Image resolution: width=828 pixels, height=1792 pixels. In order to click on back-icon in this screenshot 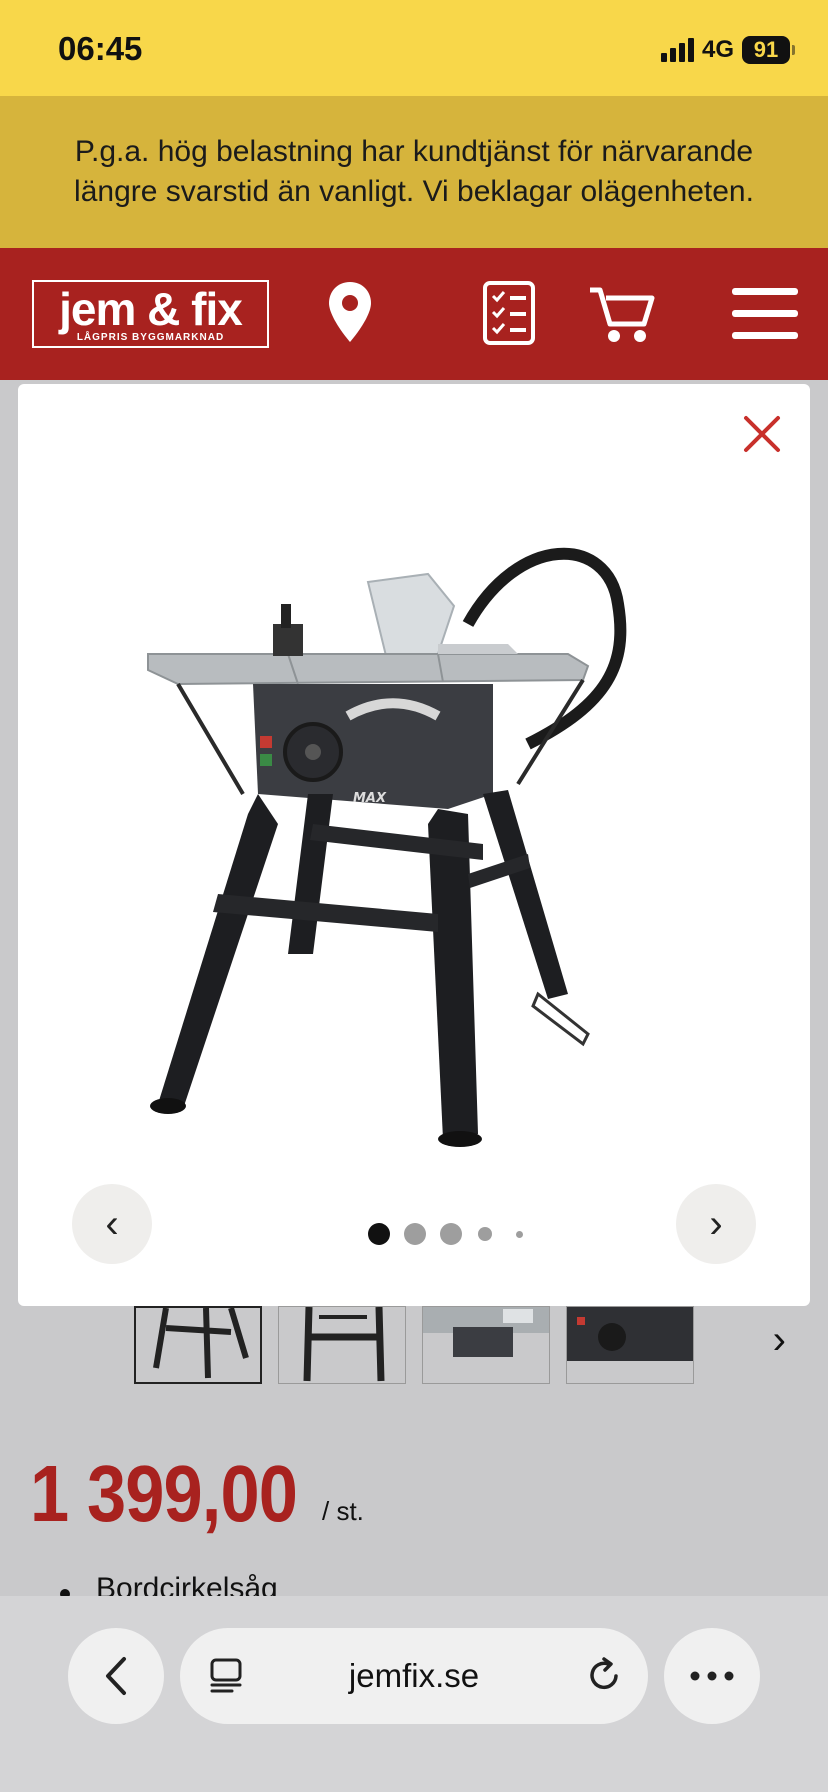, I will do `click(116, 1676)`.